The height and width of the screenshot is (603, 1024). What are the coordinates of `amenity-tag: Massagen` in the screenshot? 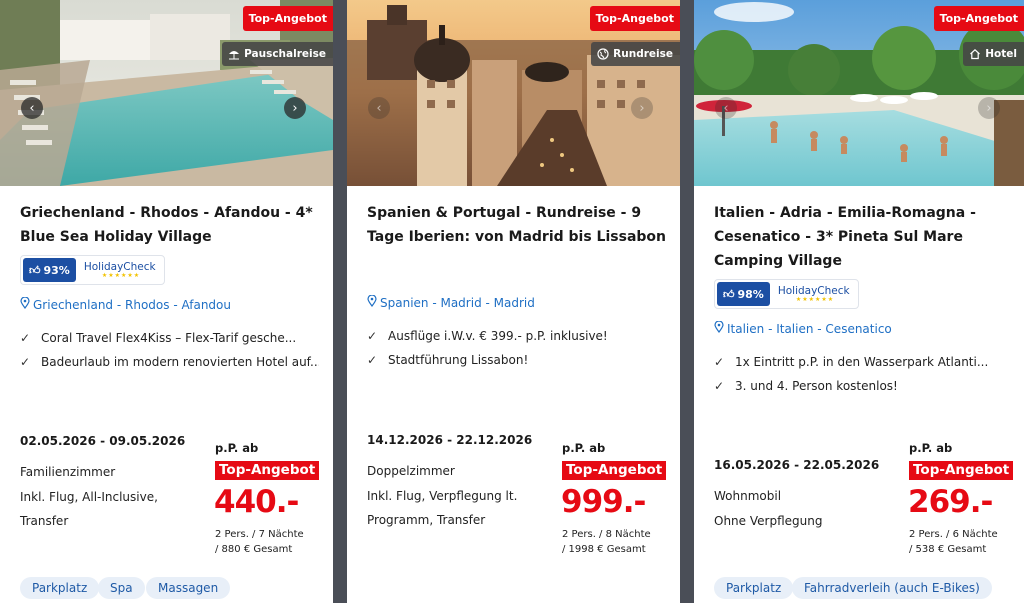 It's located at (188, 588).